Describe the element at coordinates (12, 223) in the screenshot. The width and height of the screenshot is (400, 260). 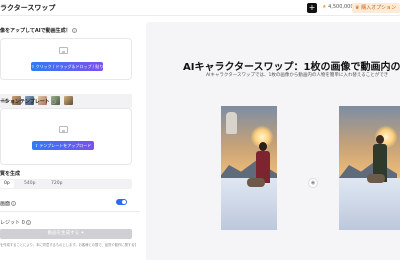
I see `credit-cost-text: レジット 0` at that location.